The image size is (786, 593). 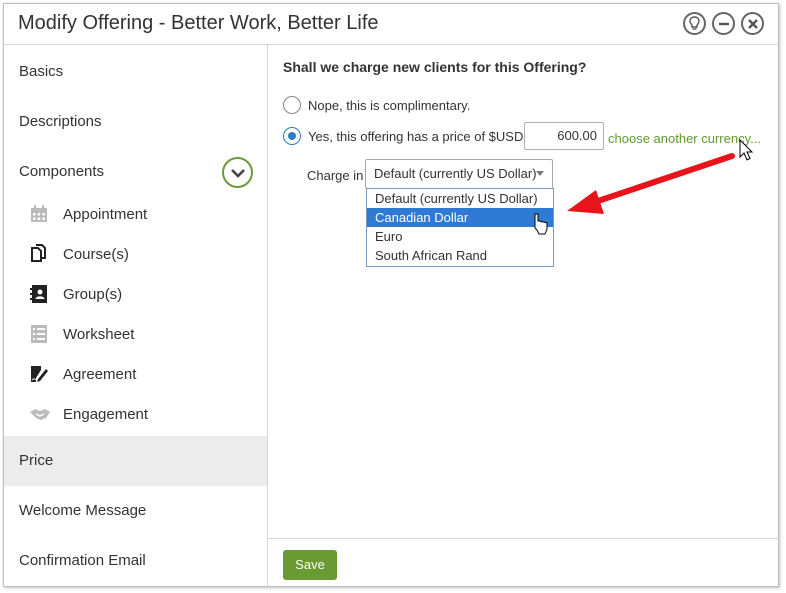 I want to click on hand-pointer-icon, so click(x=541, y=224).